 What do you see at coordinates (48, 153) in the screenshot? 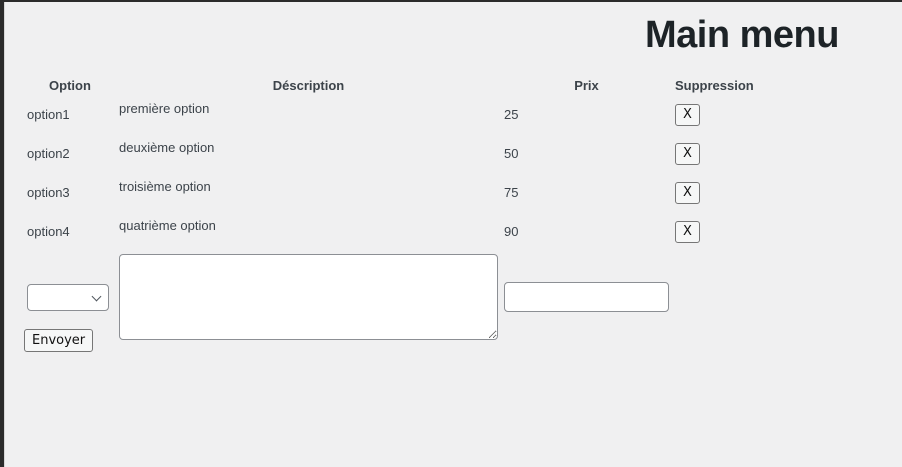
I see `cell-option: option2` at bounding box center [48, 153].